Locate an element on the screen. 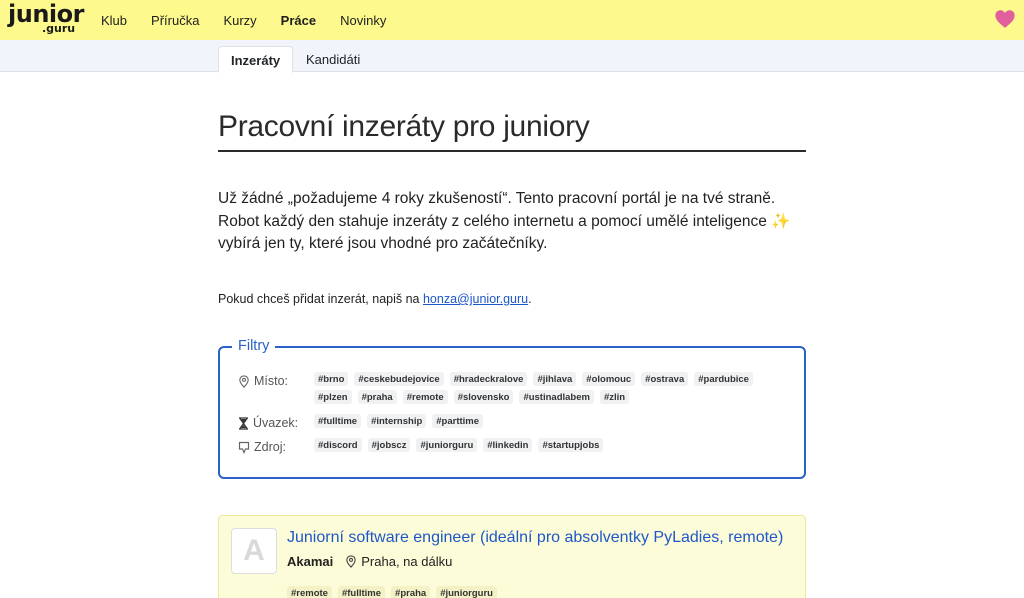 This screenshot has width=1024, height=598. note-suffix: . is located at coordinates (530, 299).